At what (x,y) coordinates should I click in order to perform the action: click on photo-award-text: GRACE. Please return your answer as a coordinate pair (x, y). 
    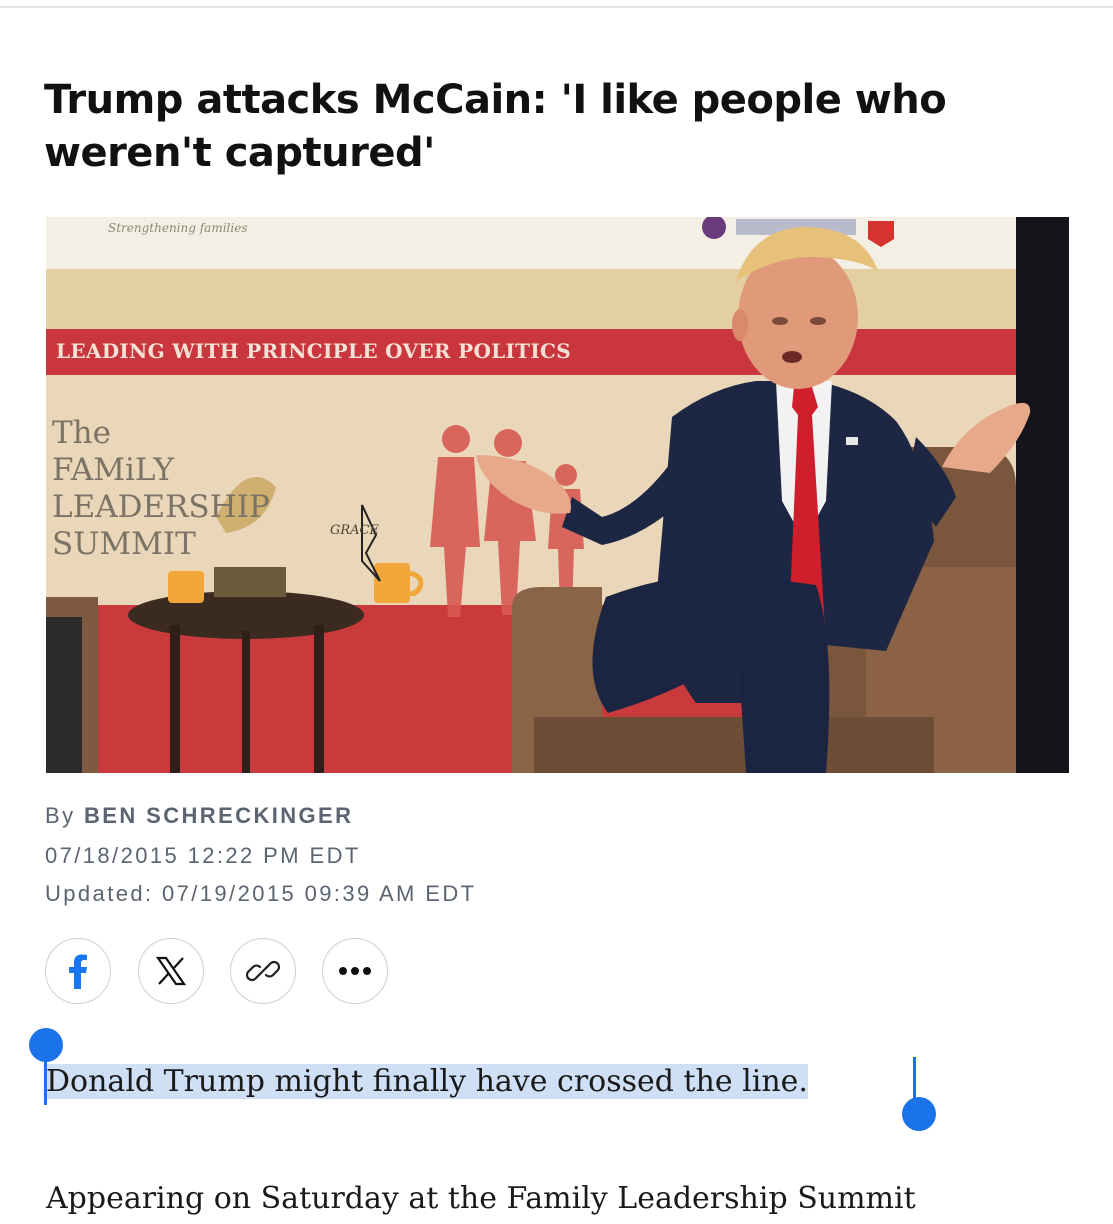
    Looking at the image, I should click on (354, 530).